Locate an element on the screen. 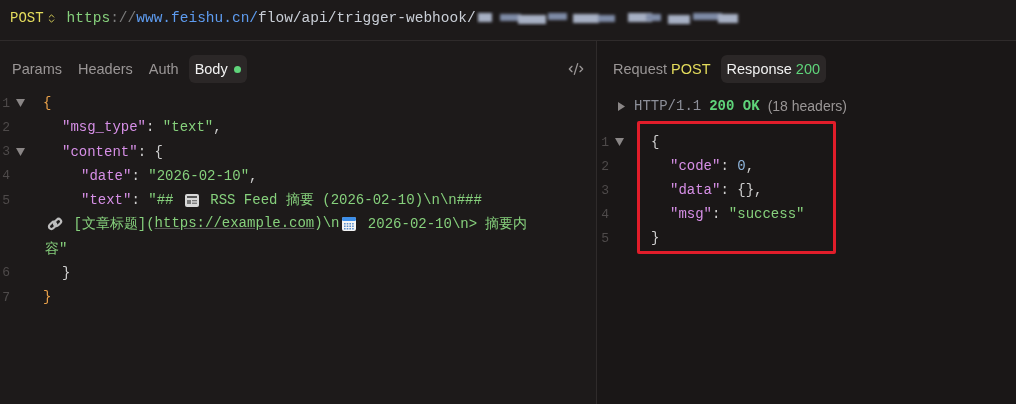 This screenshot has width=1016, height=404. code-text: 容" is located at coordinates (56, 248).